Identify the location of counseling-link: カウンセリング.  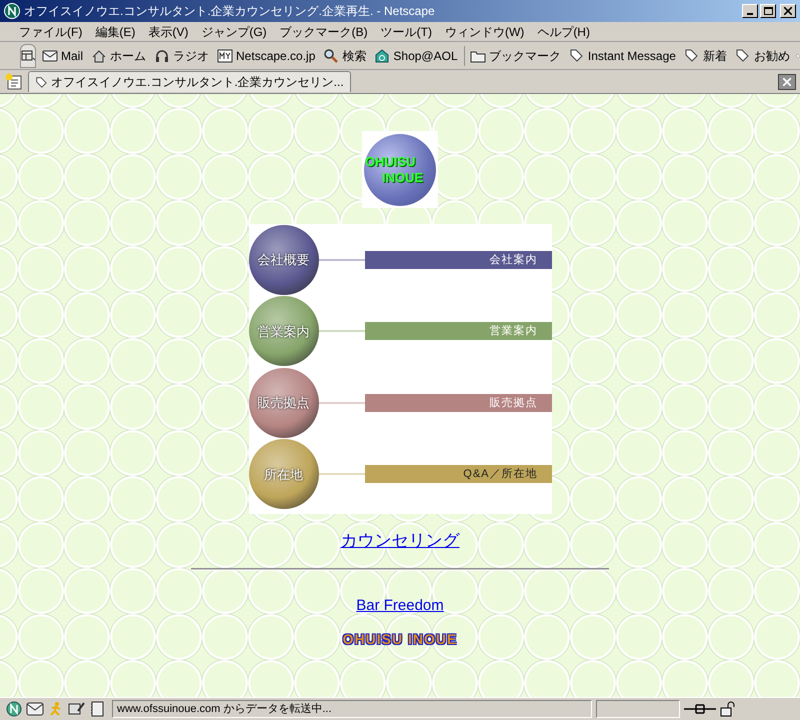
(400, 541).